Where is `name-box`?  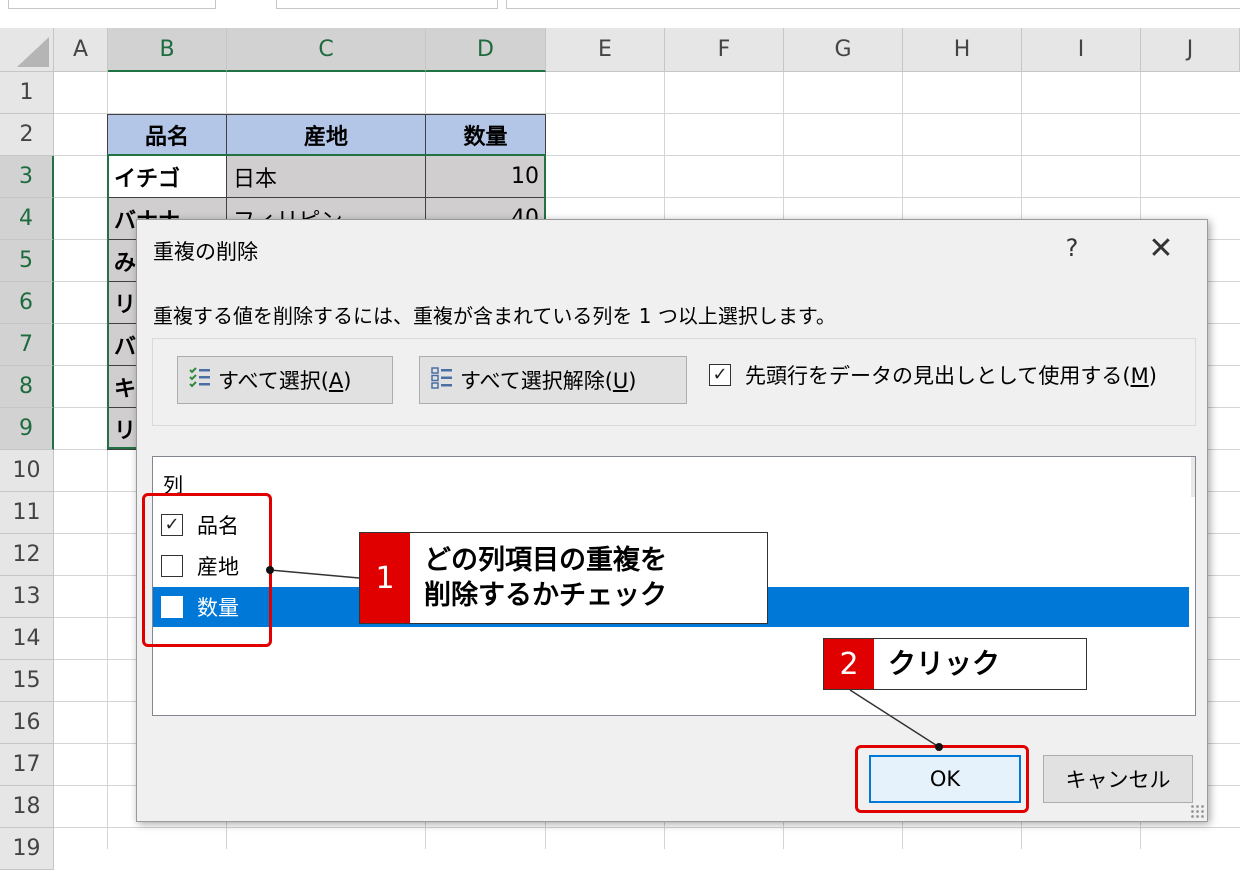 name-box is located at coordinates (112, 4).